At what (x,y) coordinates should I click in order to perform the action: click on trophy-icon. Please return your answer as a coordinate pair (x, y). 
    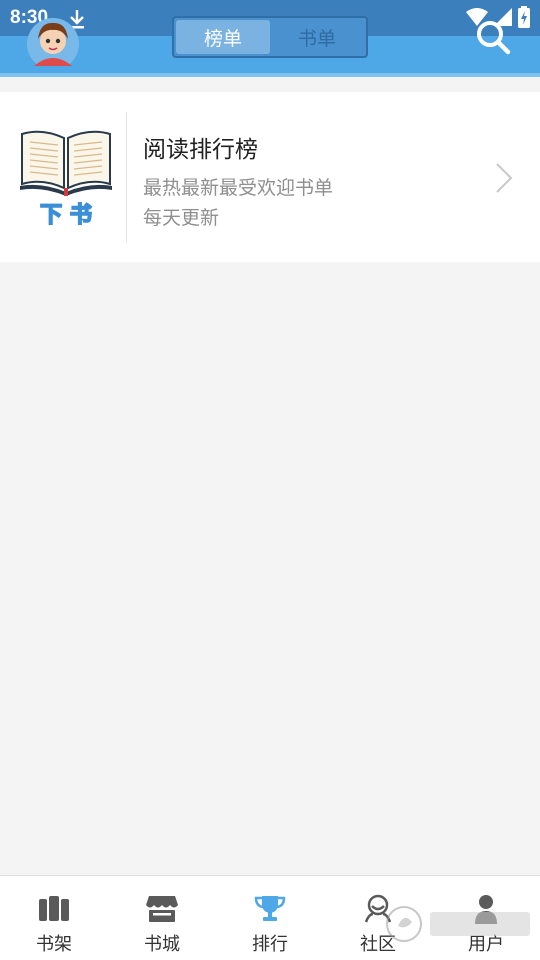
    Looking at the image, I should click on (270, 908).